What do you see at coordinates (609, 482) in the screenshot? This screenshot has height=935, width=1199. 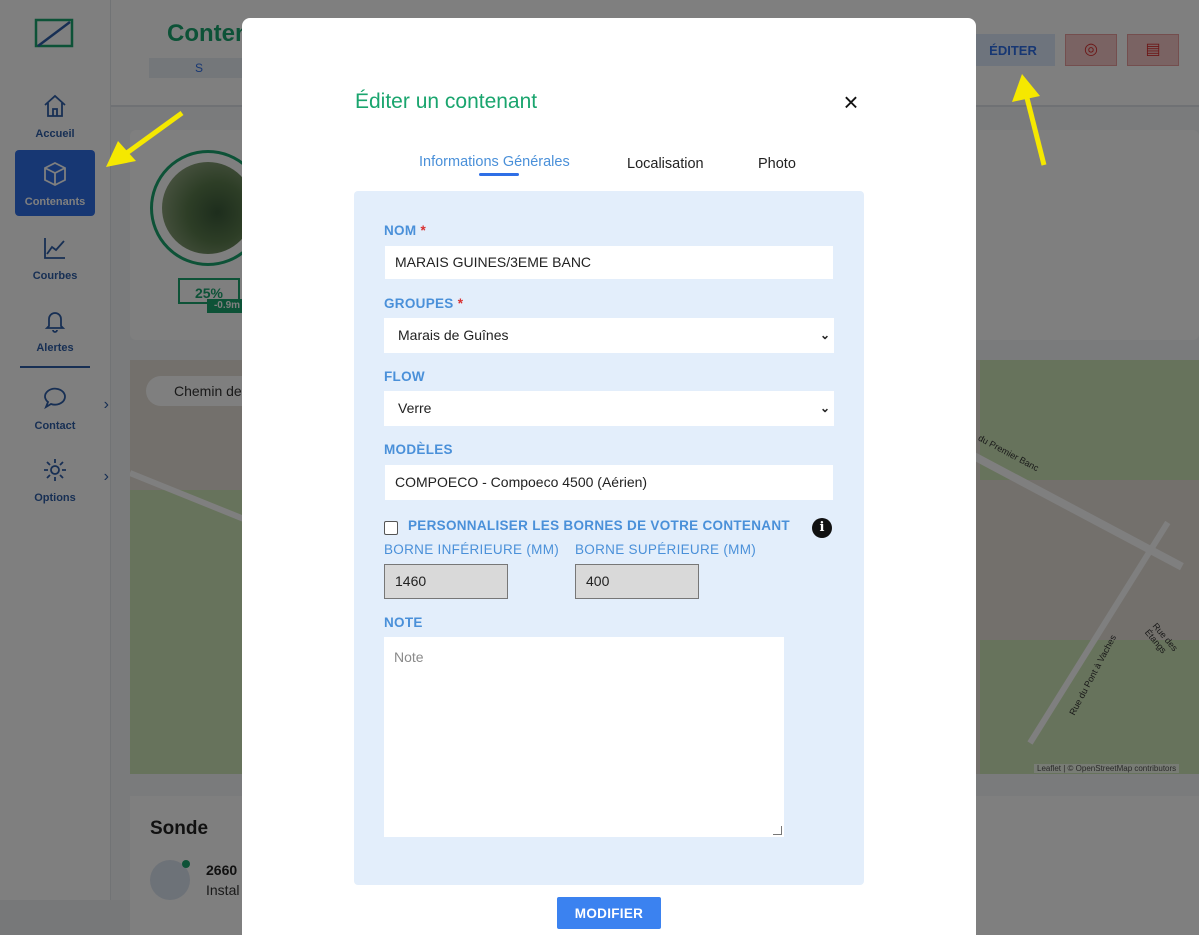 I see `modeles-field: COMPOECO - Compoeco 4500 (Aérien)` at bounding box center [609, 482].